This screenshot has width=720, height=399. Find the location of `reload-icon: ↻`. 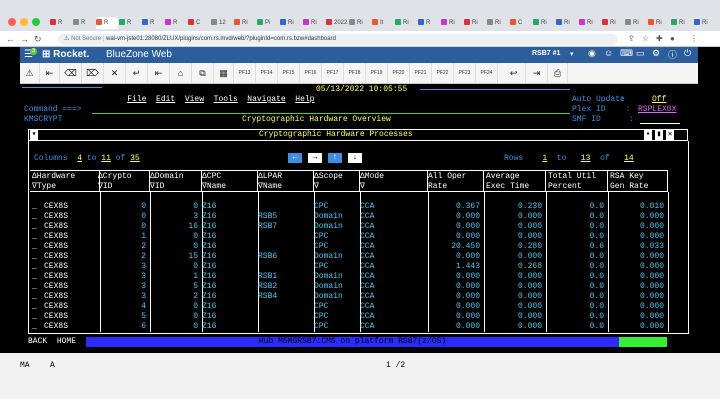

reload-icon: ↻ is located at coordinates (38, 39).